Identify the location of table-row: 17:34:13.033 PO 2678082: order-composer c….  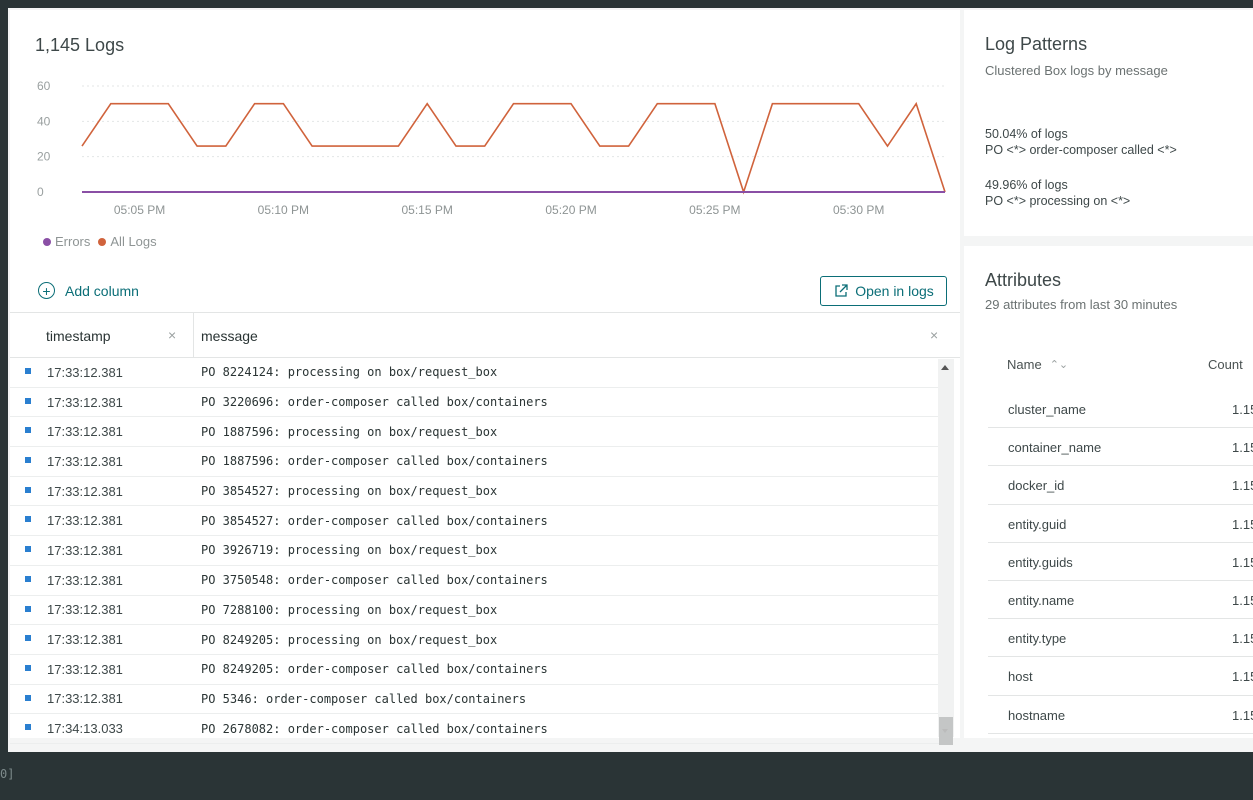
(475, 729).